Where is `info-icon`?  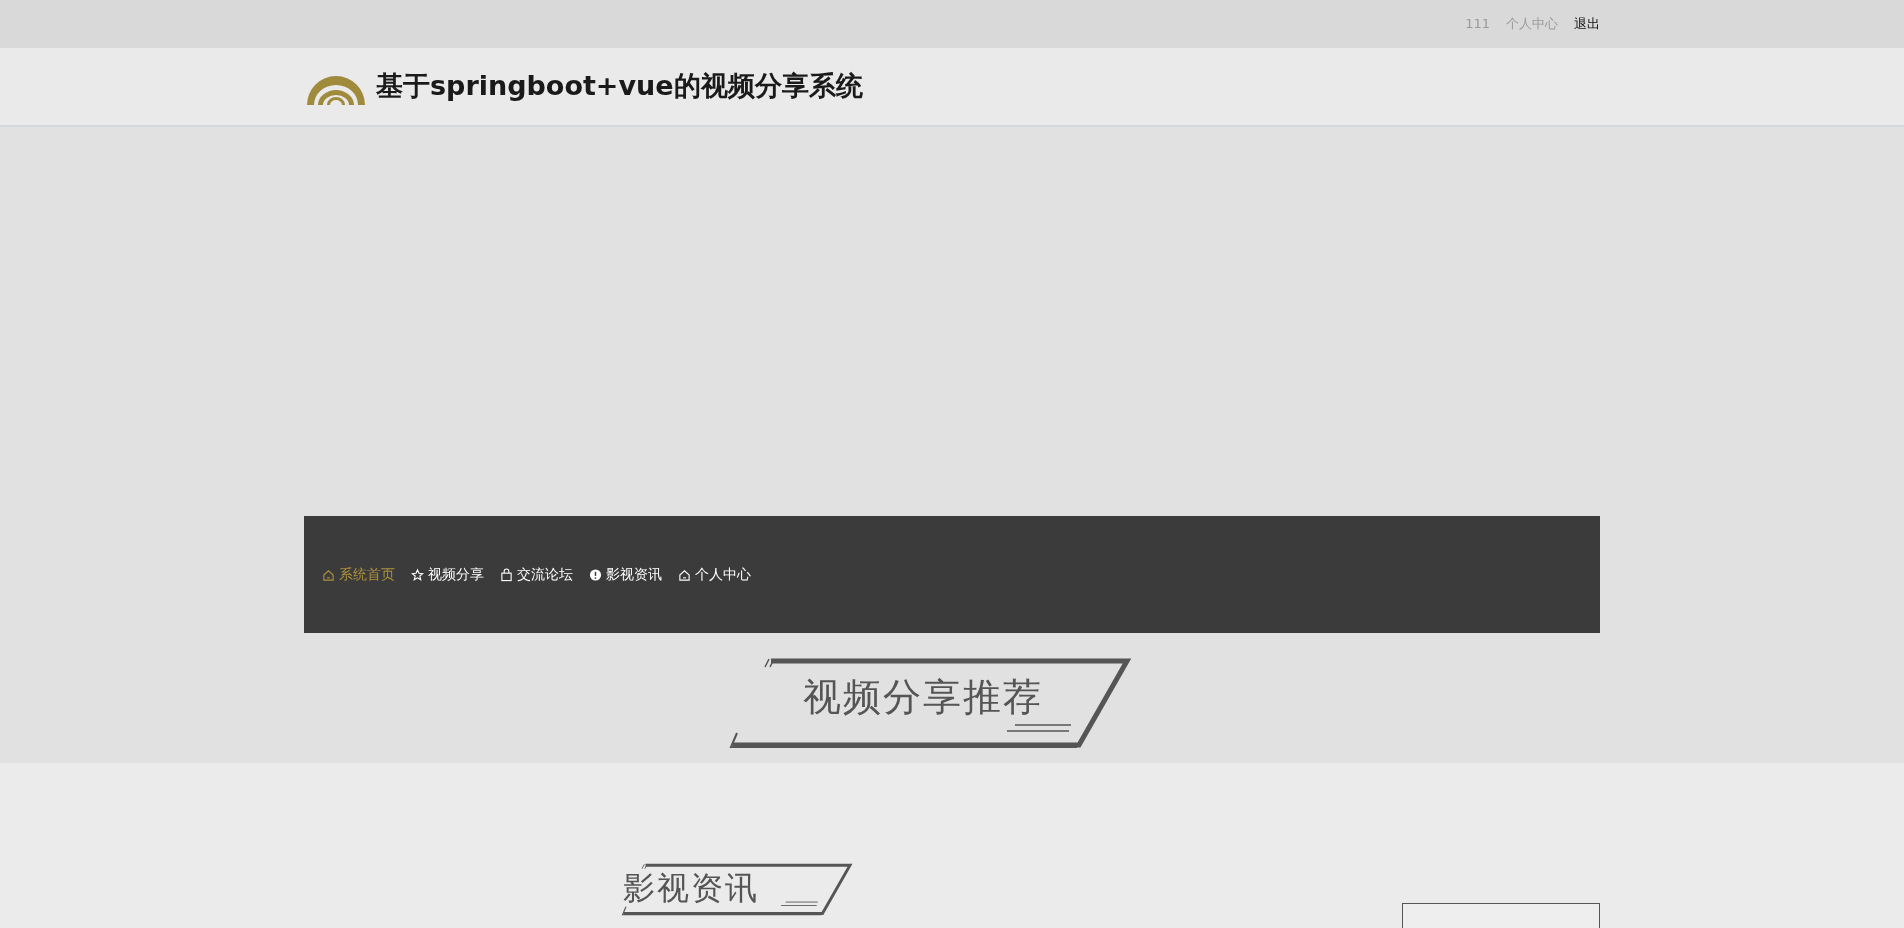
info-icon is located at coordinates (595, 574).